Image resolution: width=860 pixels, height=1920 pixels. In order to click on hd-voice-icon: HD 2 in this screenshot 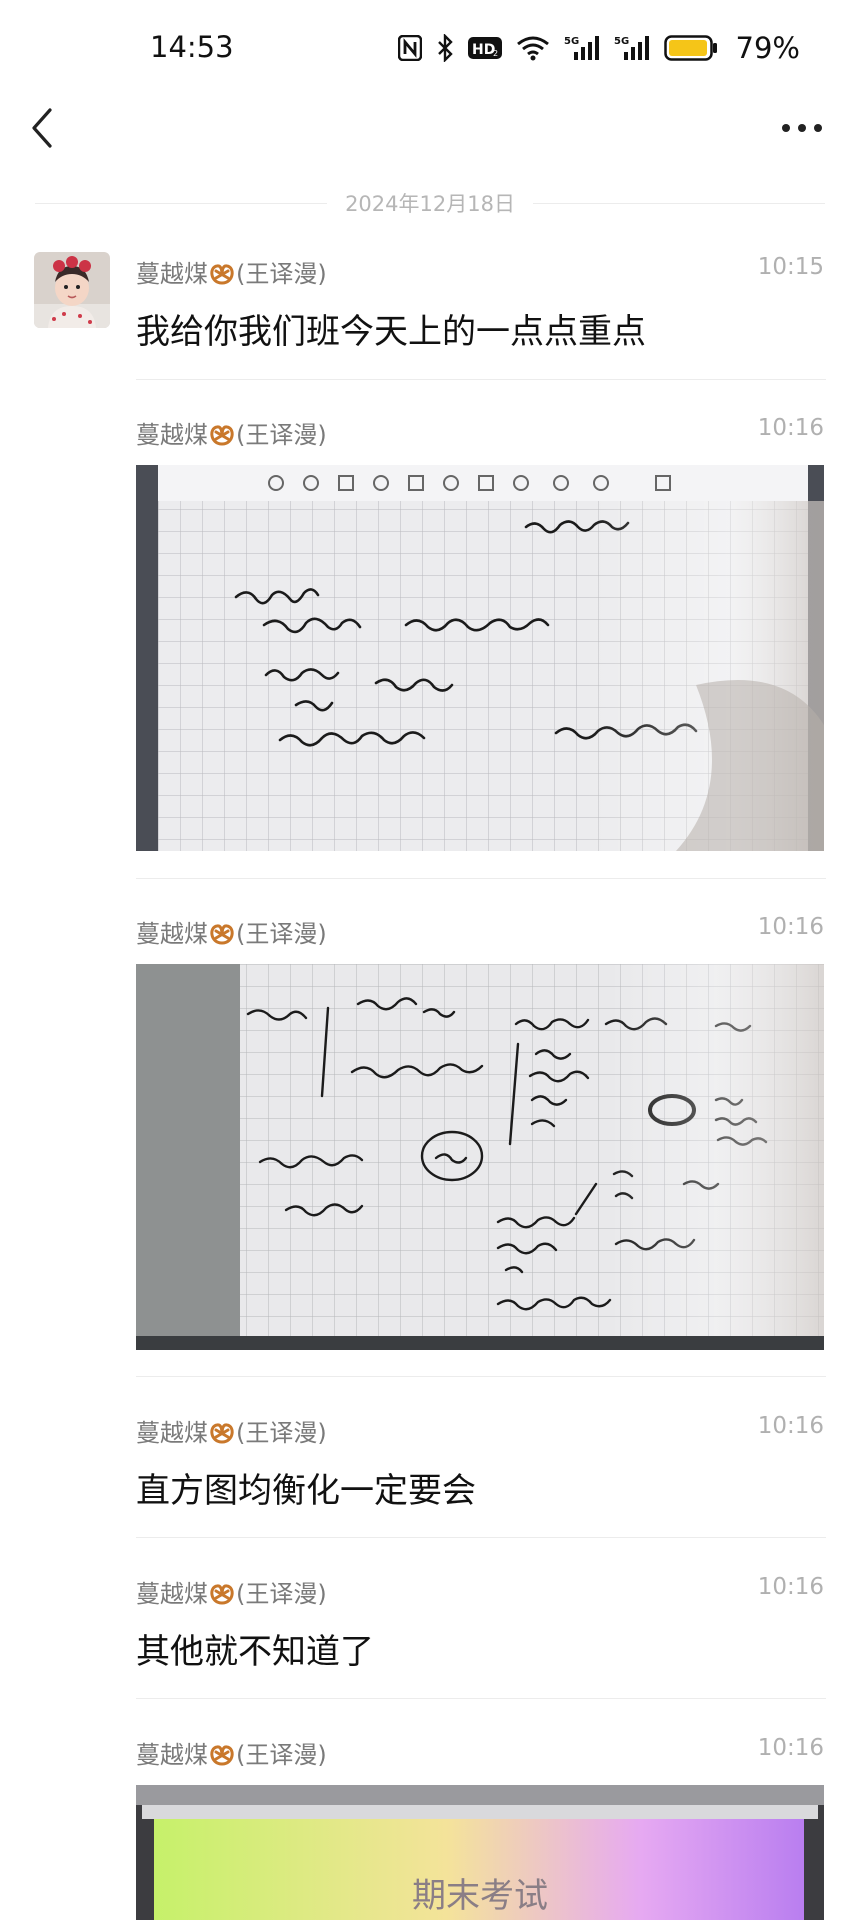, I will do `click(484, 48)`.